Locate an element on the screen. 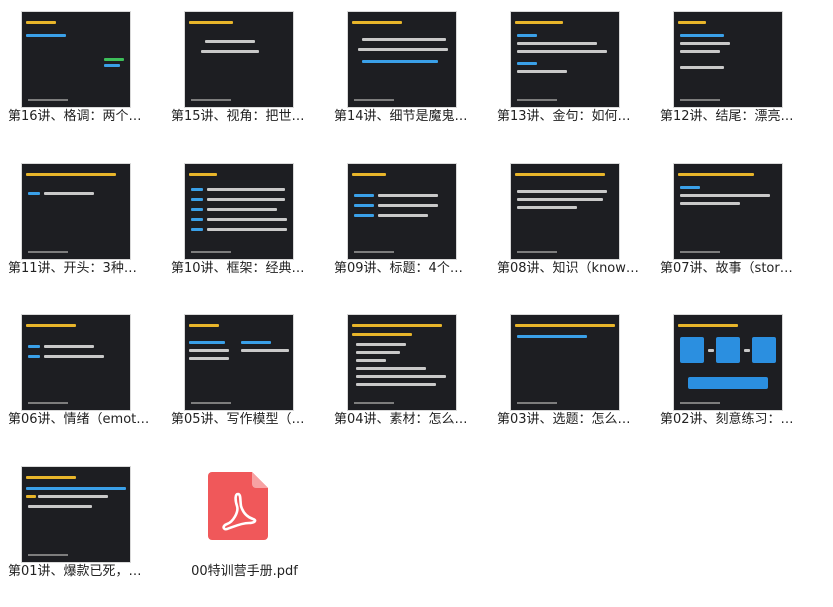 This screenshot has height=607, width=833. file-name: 00特训营手册.pdf is located at coordinates (244, 571).